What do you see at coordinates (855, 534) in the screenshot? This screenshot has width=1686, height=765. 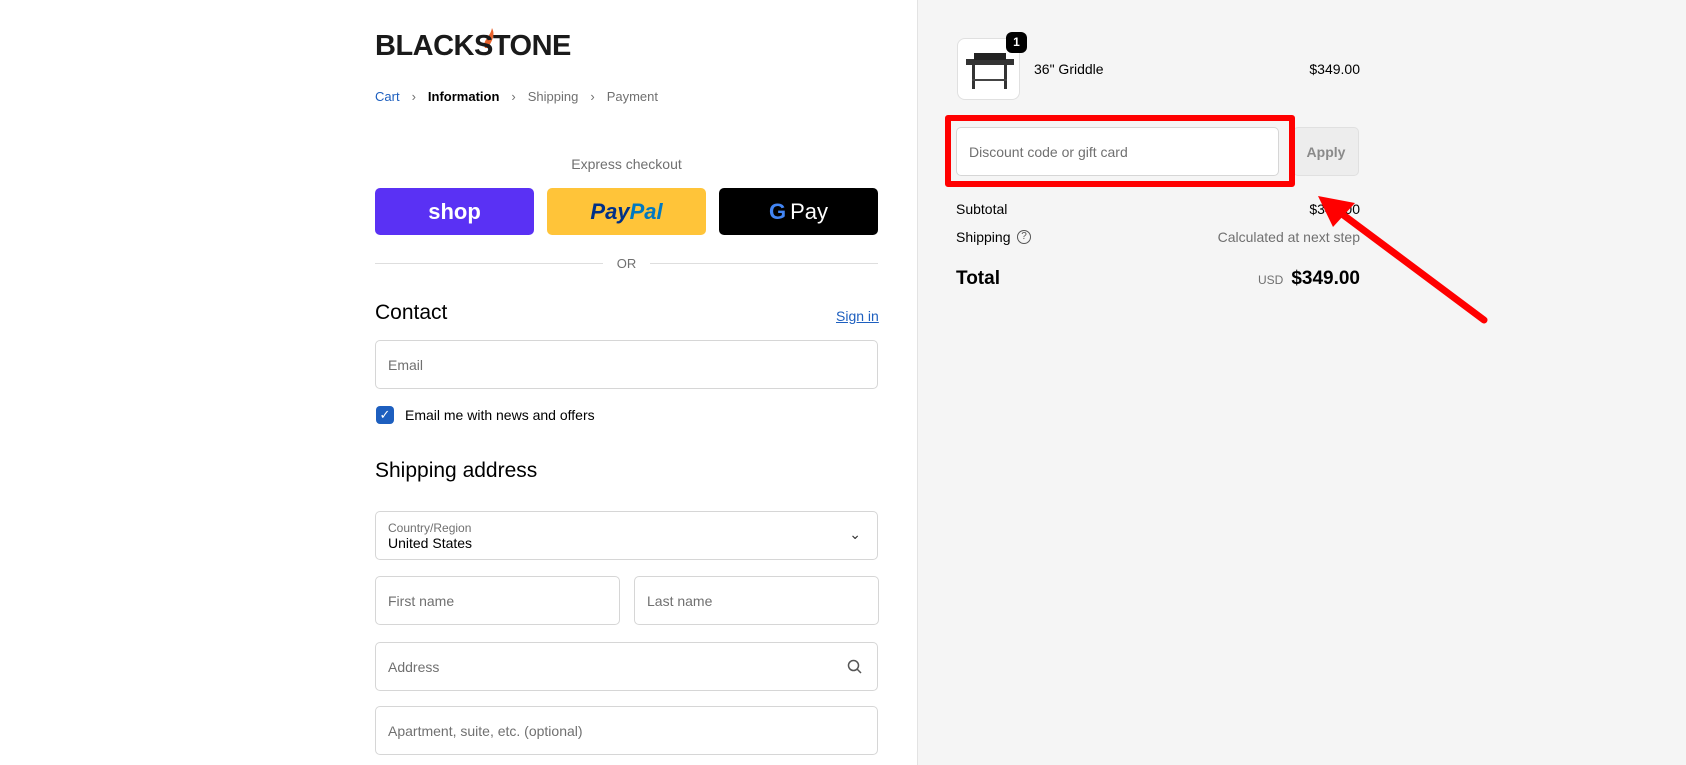 I see `chevron-down-icon: ⌄` at bounding box center [855, 534].